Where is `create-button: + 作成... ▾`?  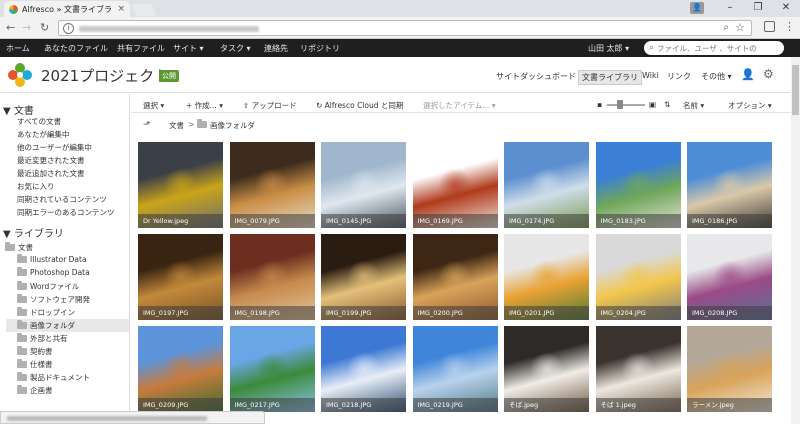 create-button: + 作成... ▾ is located at coordinates (204, 105).